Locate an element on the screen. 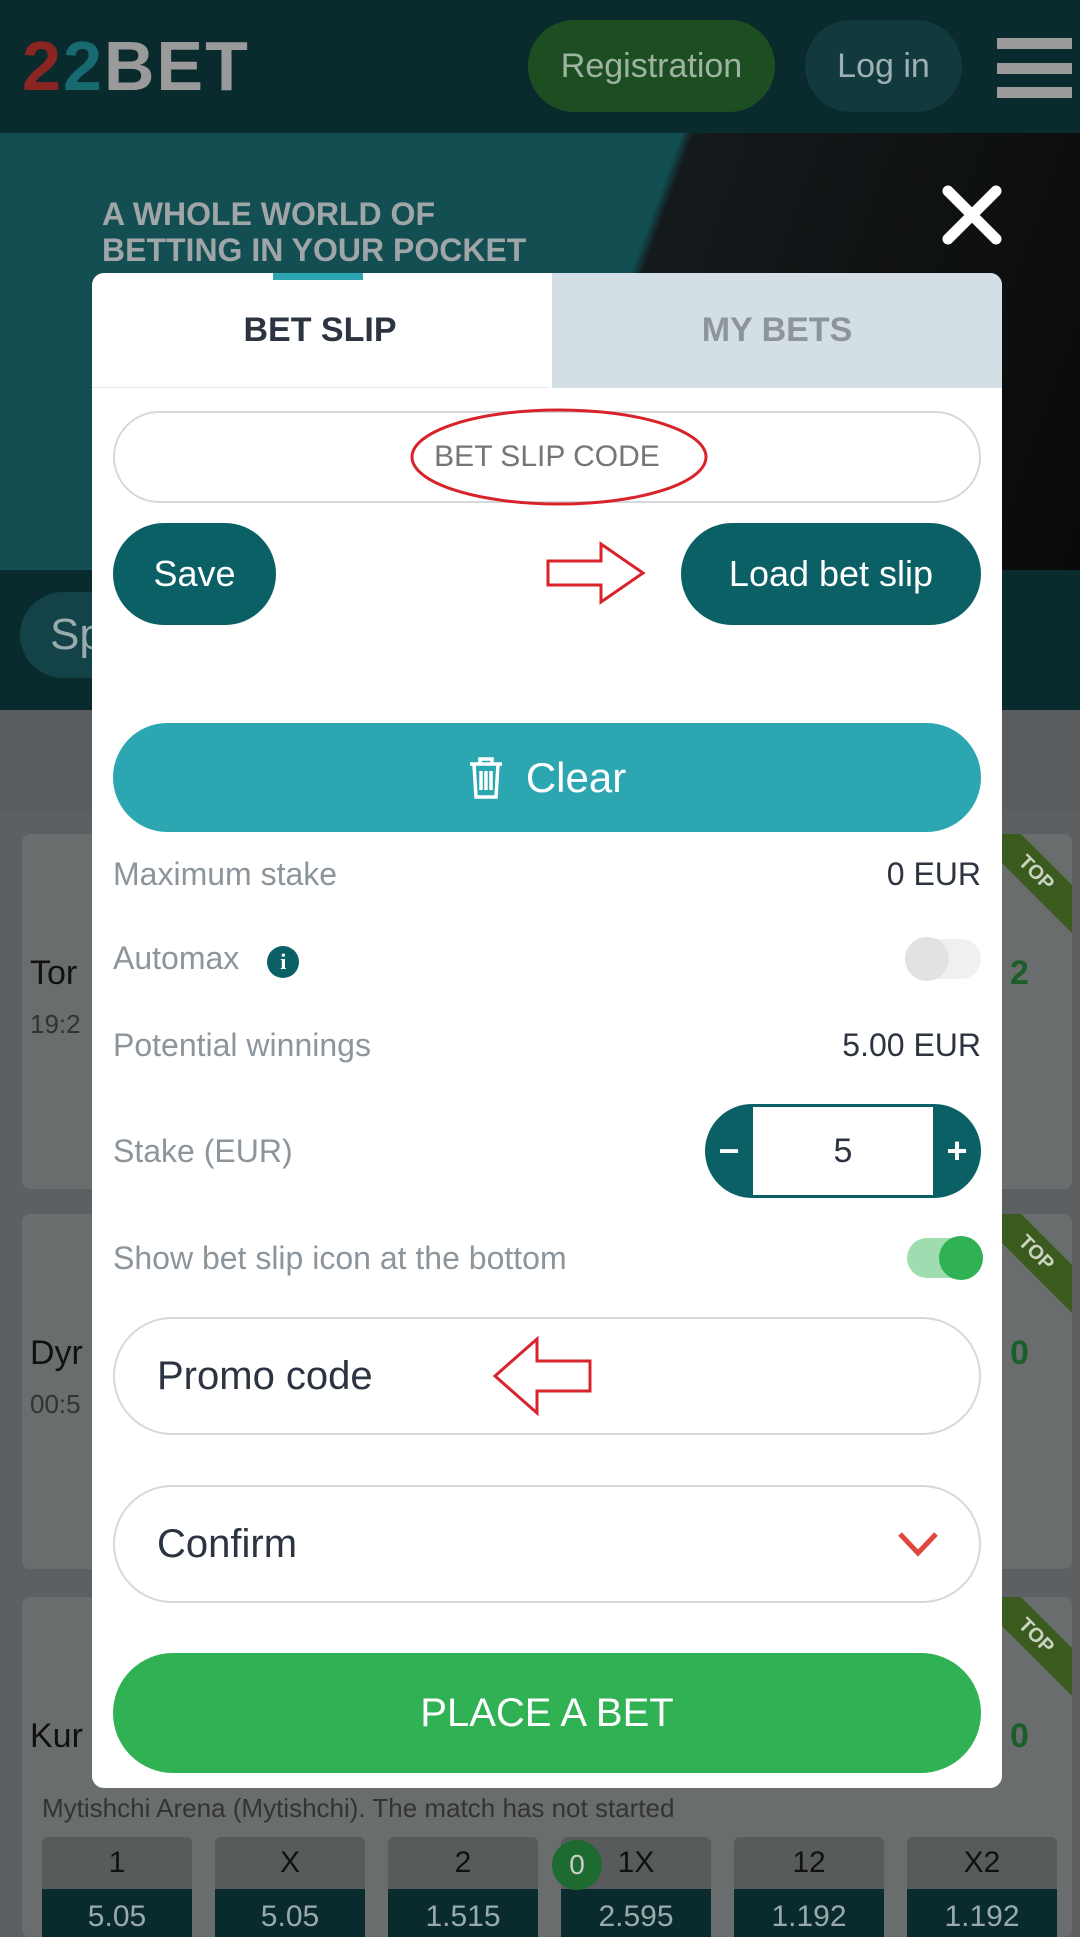 The width and height of the screenshot is (1080, 1937). odd-button: X 5.05 is located at coordinates (290, 1887).